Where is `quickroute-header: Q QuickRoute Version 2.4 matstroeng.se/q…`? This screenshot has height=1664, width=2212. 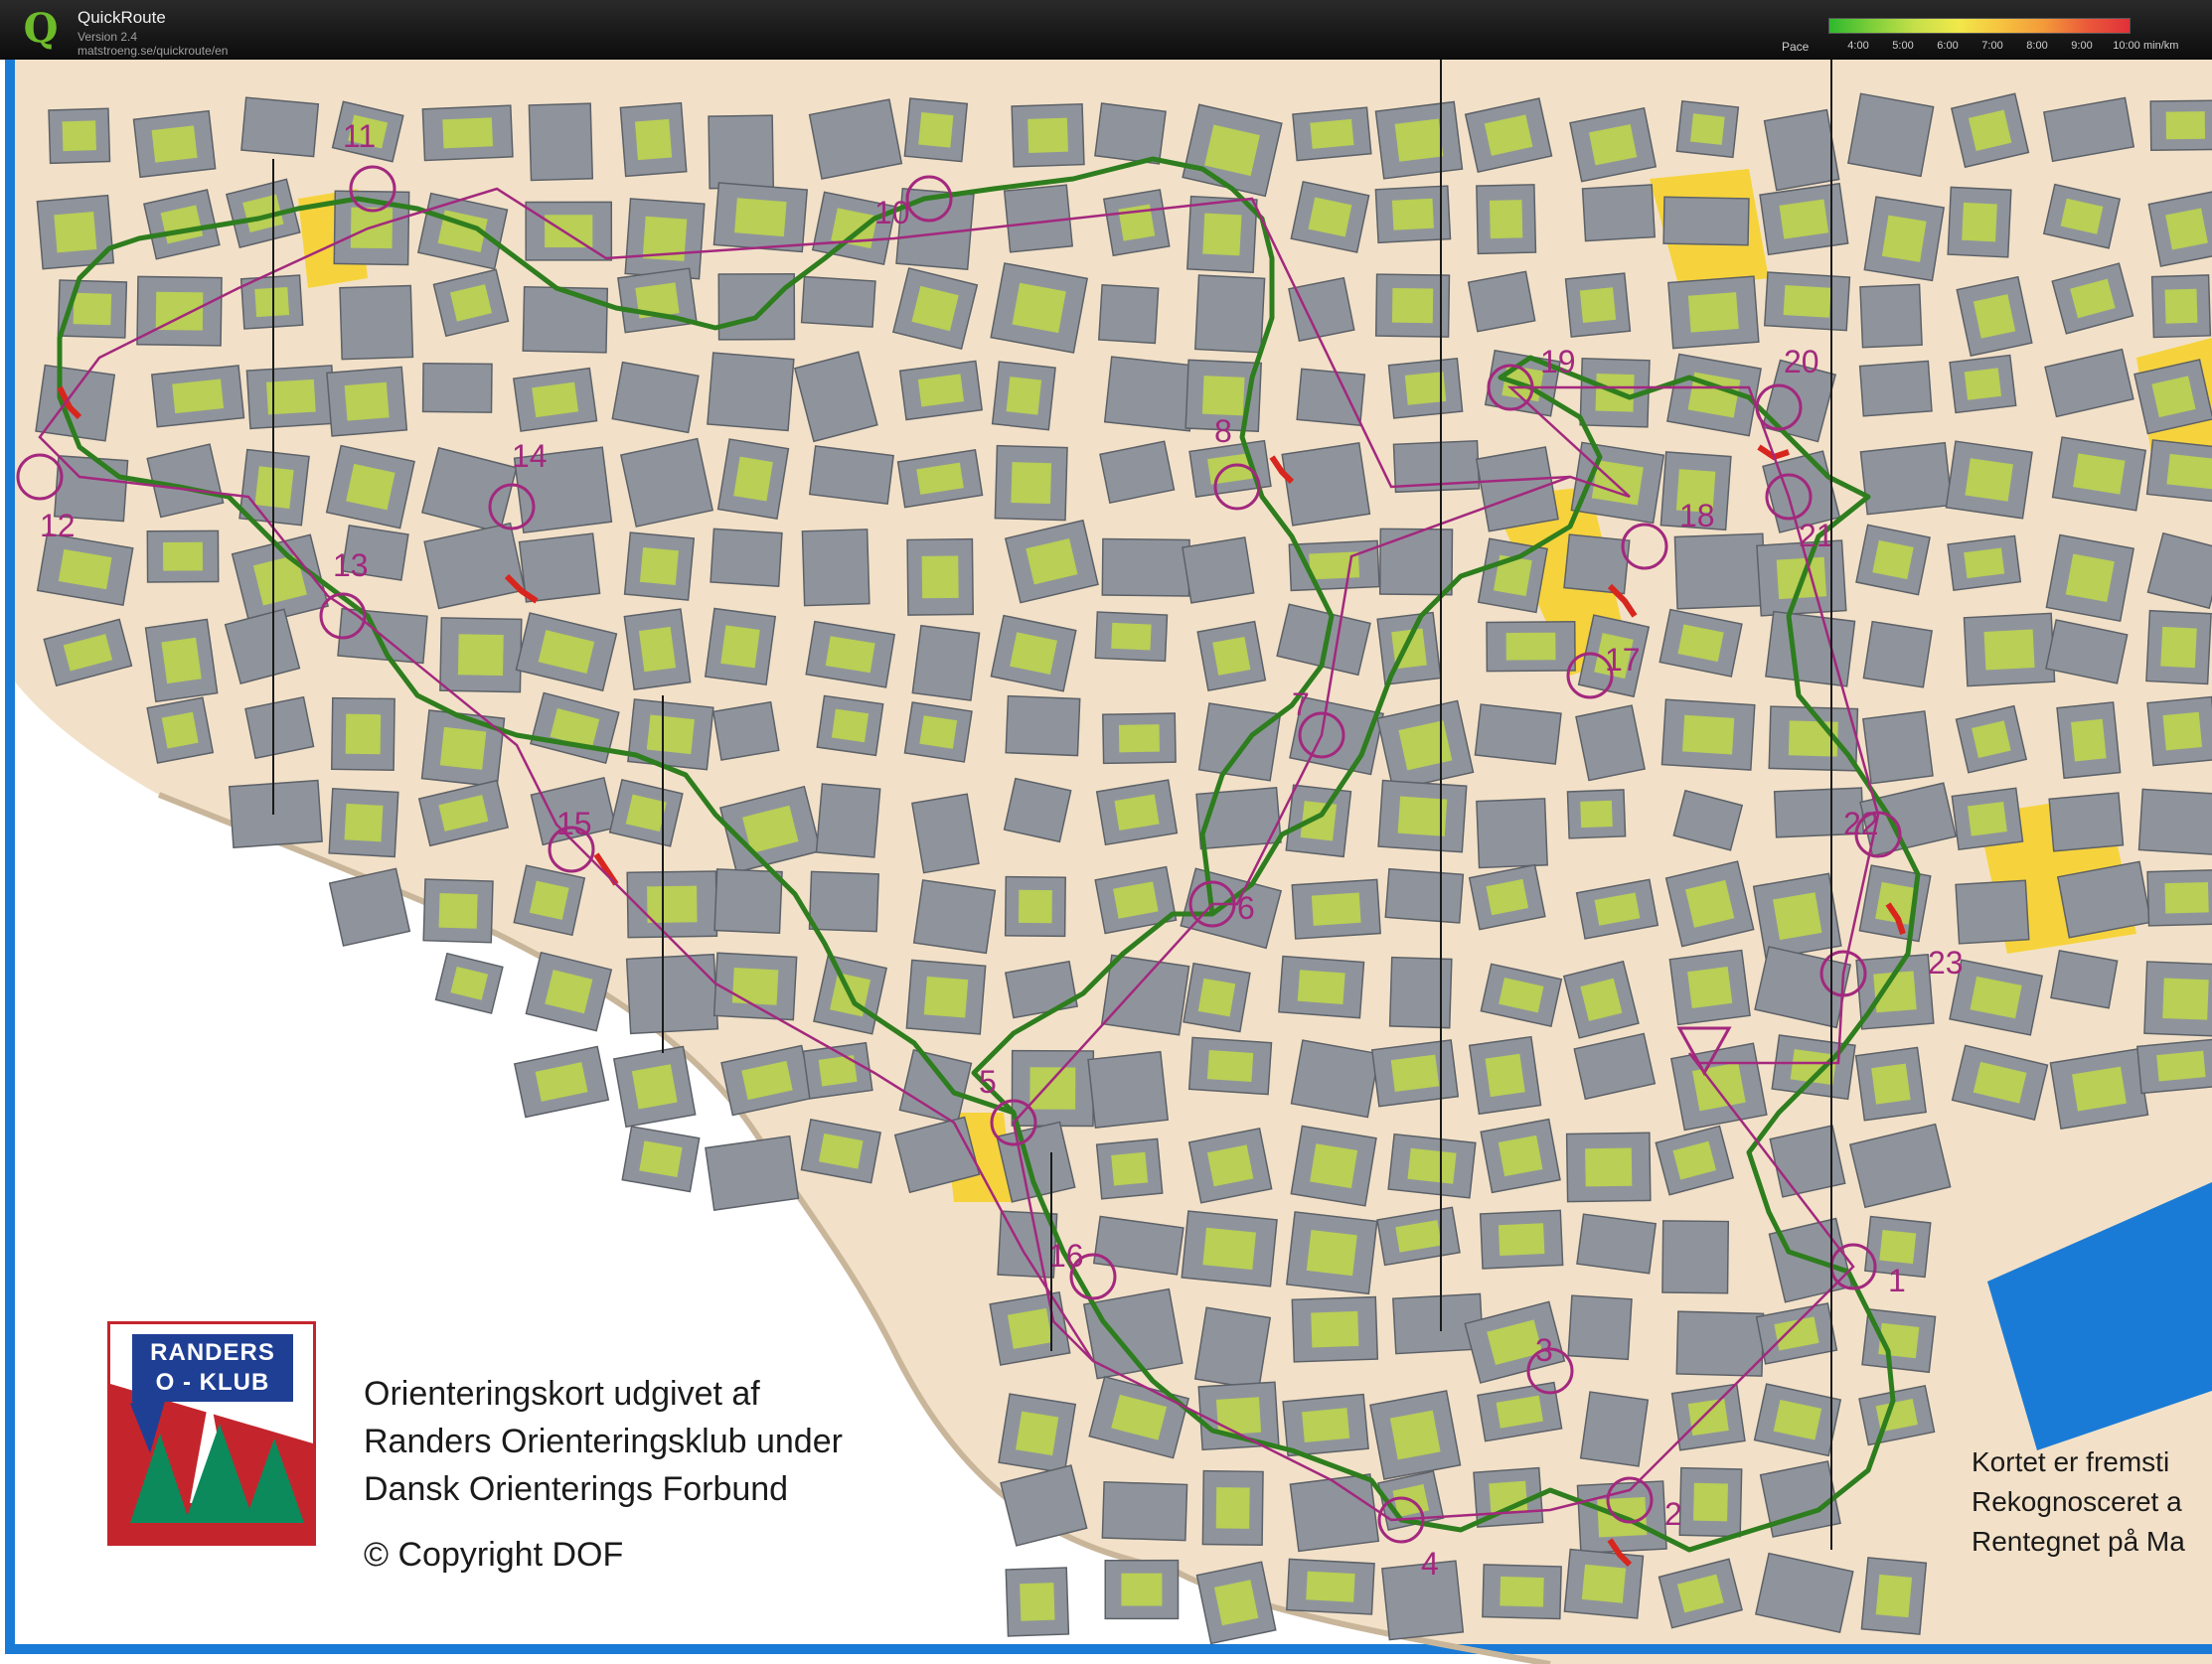 quickroute-header: Q QuickRoute Version 2.4 matstroeng.se/q… is located at coordinates (1106, 30).